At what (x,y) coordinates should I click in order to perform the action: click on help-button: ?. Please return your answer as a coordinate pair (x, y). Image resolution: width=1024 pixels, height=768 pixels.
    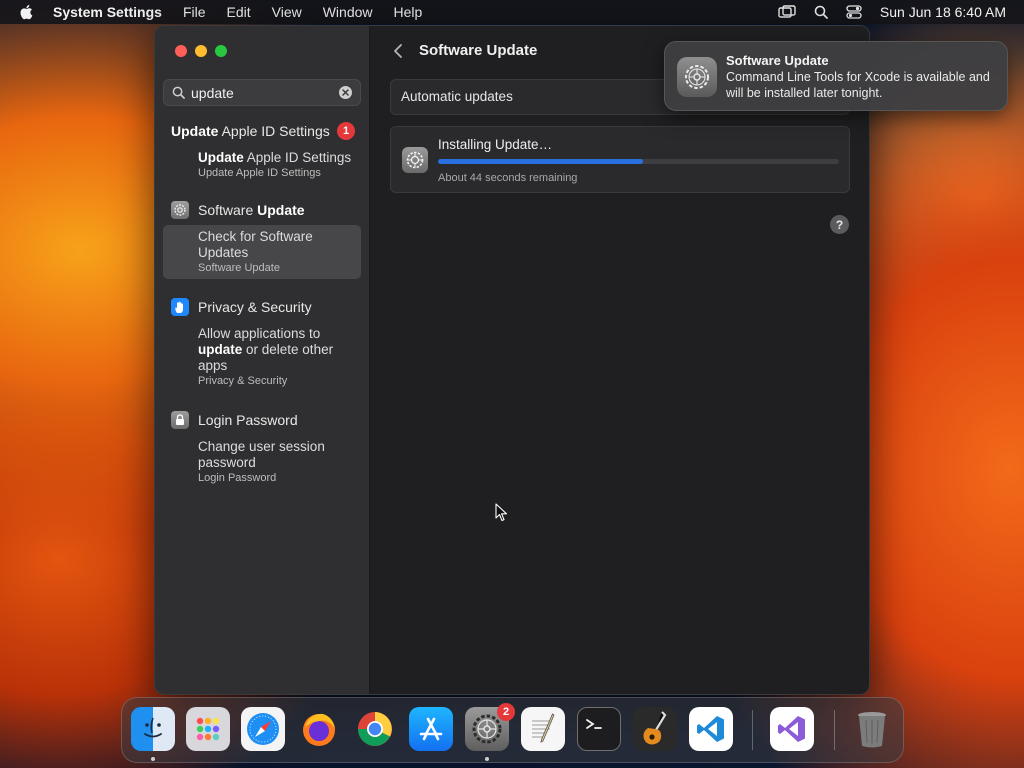
    Looking at the image, I should click on (839, 224).